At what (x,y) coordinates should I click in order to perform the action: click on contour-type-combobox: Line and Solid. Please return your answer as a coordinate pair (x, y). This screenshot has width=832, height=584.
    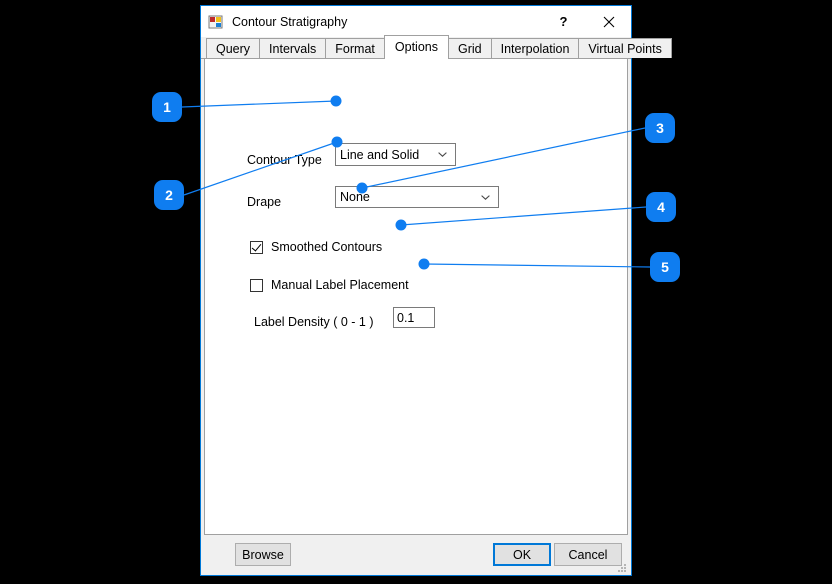
    Looking at the image, I should click on (395, 154).